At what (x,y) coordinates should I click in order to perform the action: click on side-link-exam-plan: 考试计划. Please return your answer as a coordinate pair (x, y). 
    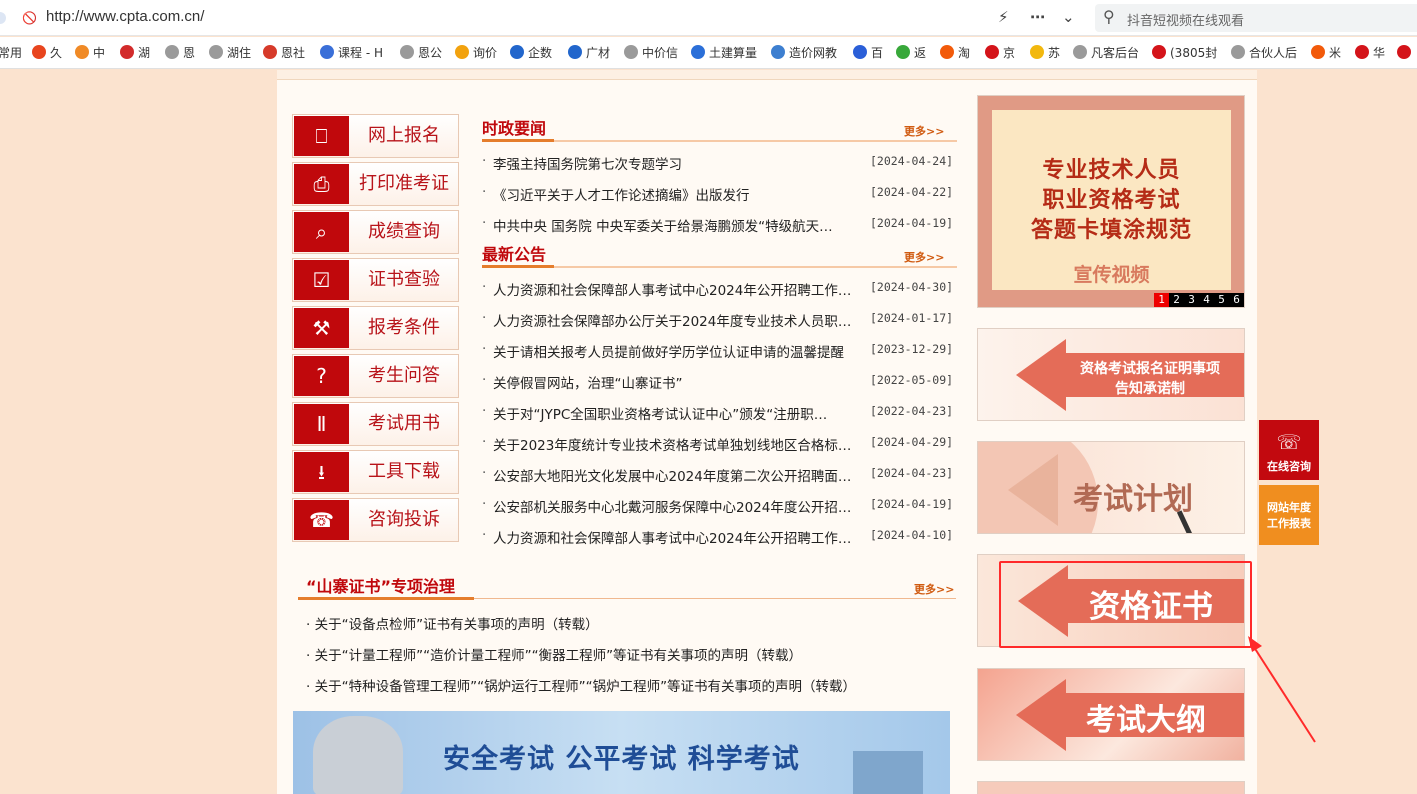
    Looking at the image, I should click on (1111, 487).